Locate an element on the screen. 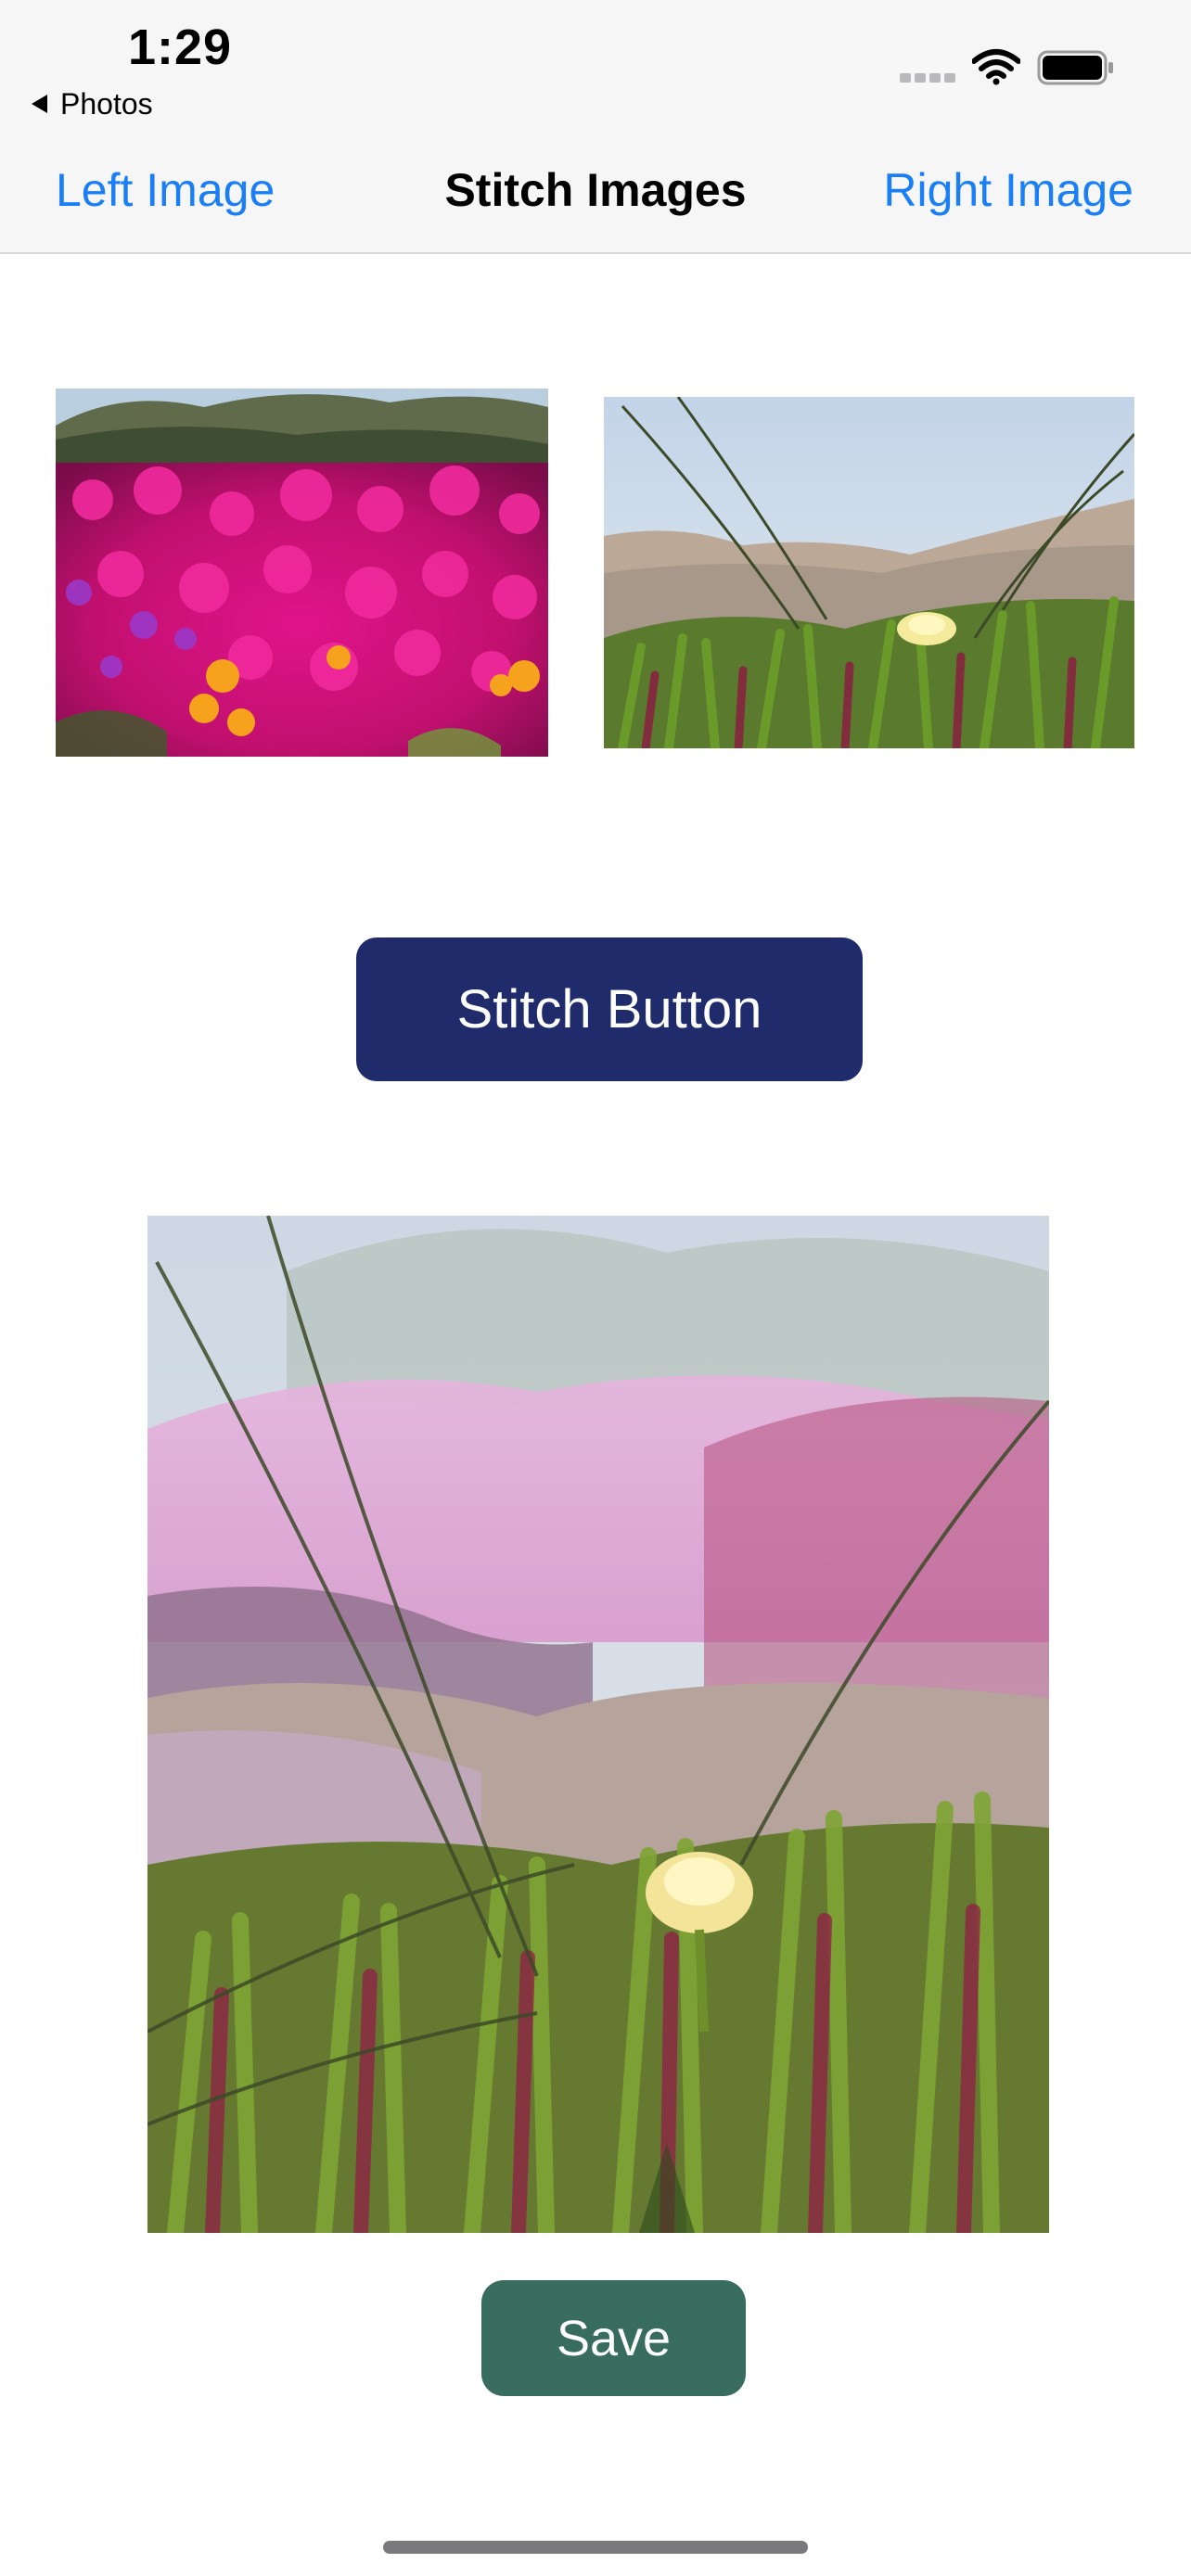  cellular-signal-icon is located at coordinates (929, 78).